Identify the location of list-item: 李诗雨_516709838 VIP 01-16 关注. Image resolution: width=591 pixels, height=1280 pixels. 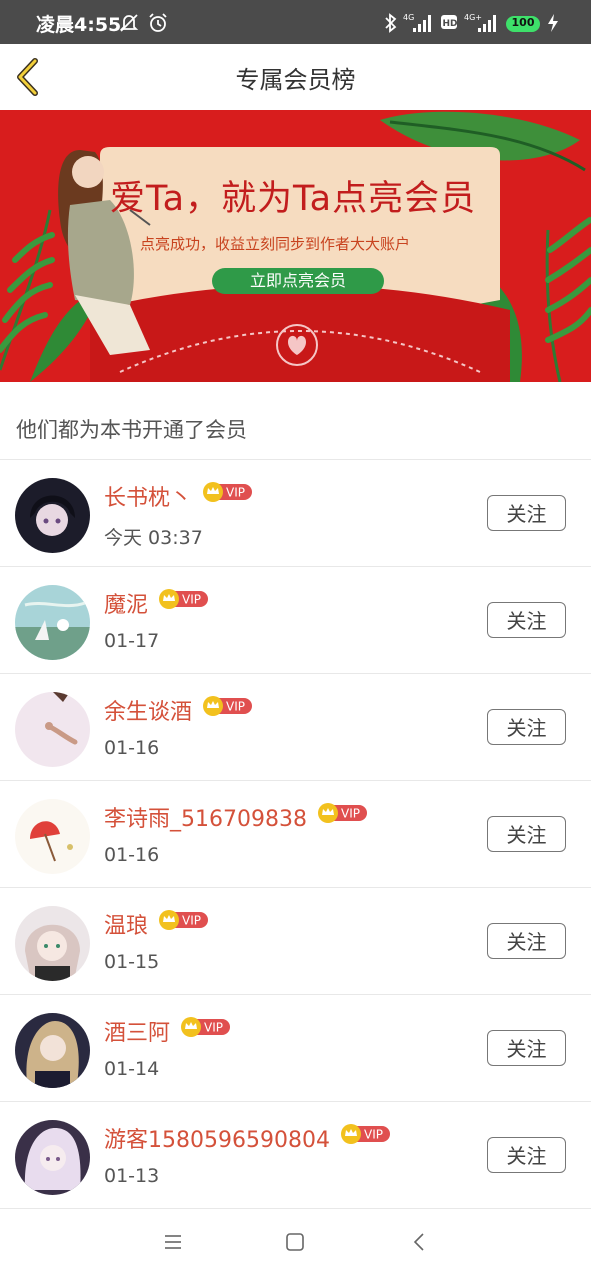
(295, 834).